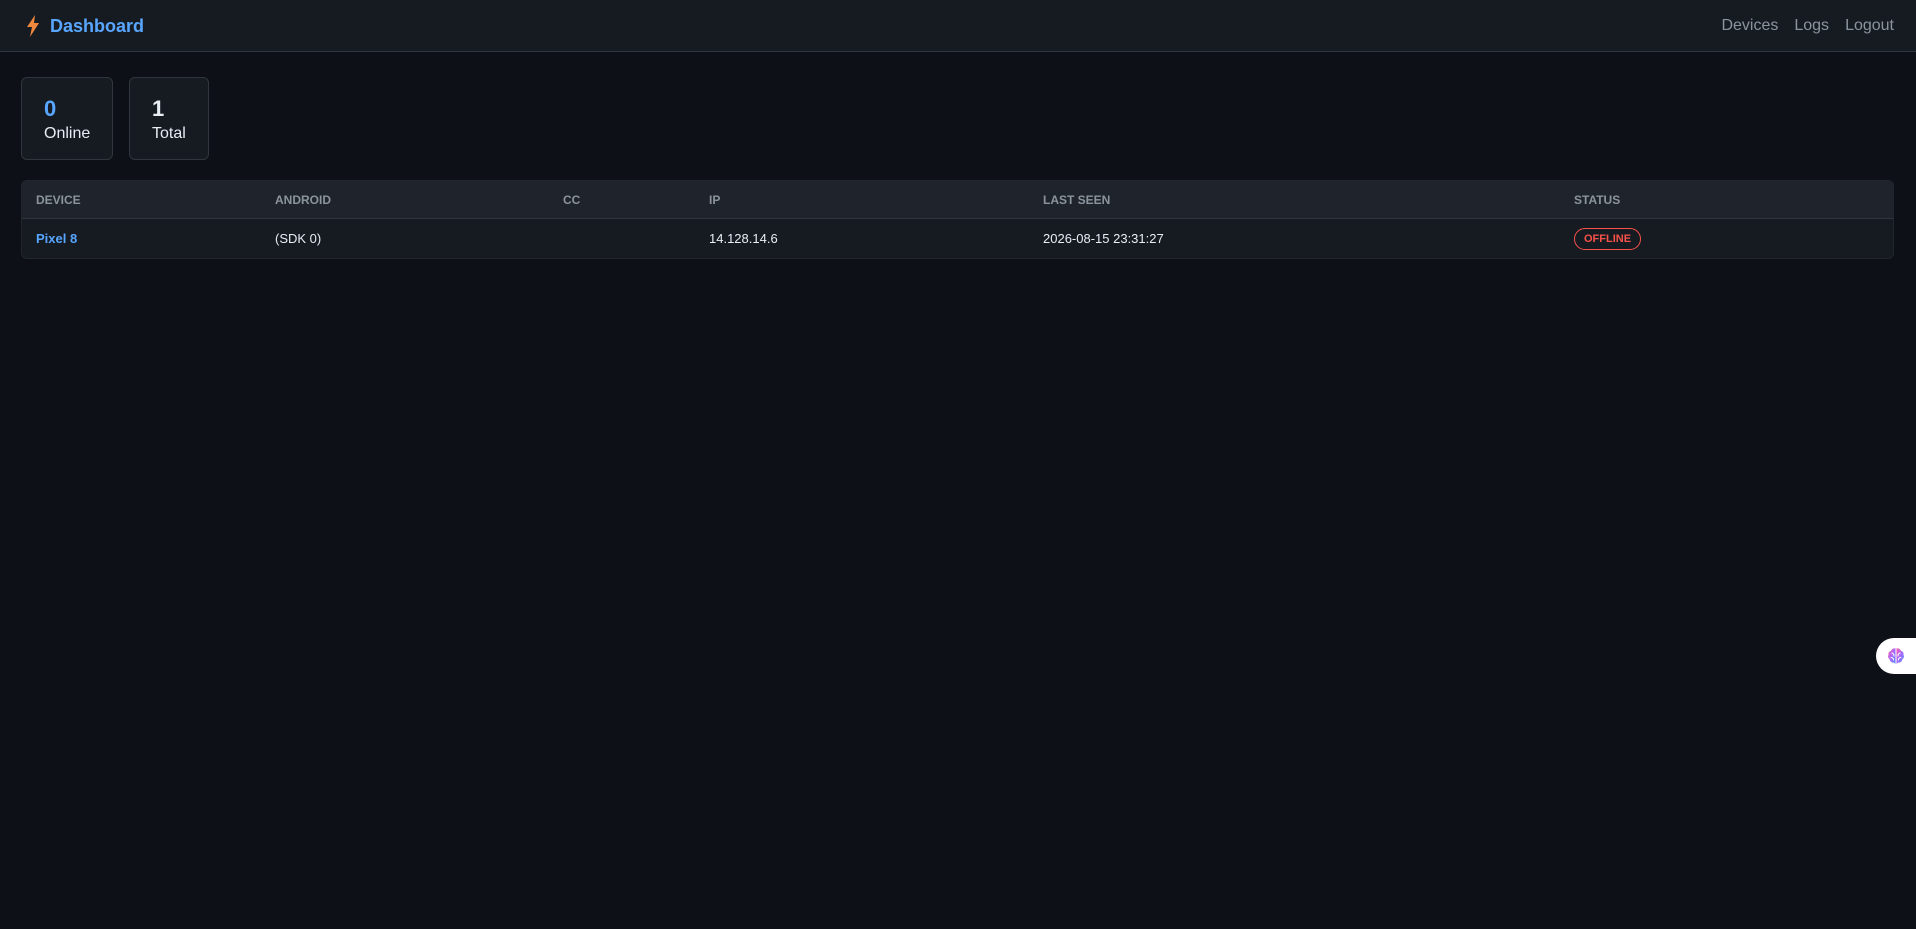  What do you see at coordinates (158, 108) in the screenshot?
I see `total-count: 1` at bounding box center [158, 108].